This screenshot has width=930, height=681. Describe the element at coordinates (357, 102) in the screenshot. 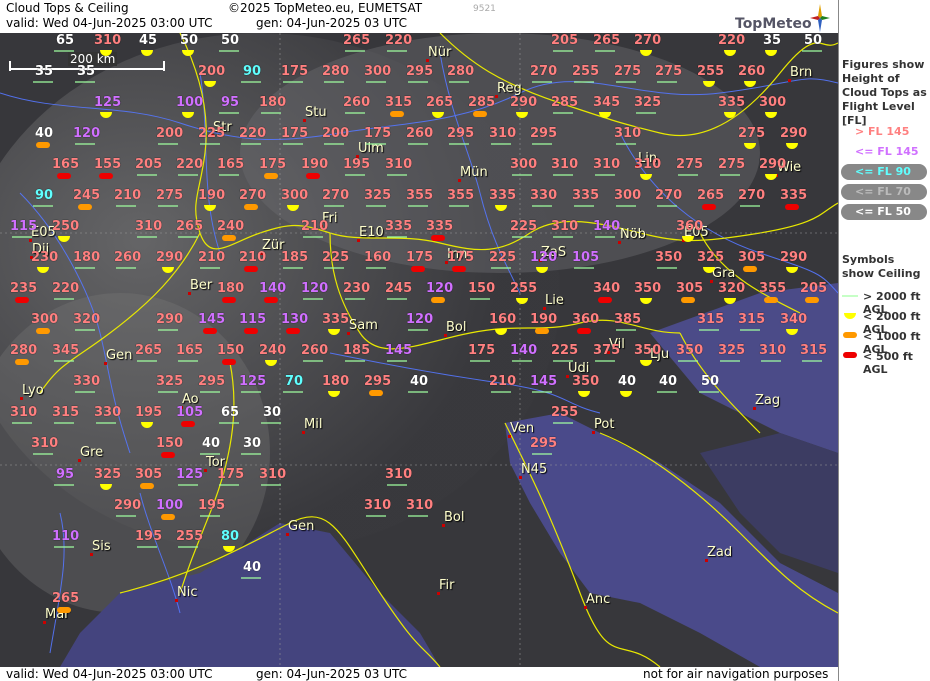

I see `cloud-top-value: 260` at that location.